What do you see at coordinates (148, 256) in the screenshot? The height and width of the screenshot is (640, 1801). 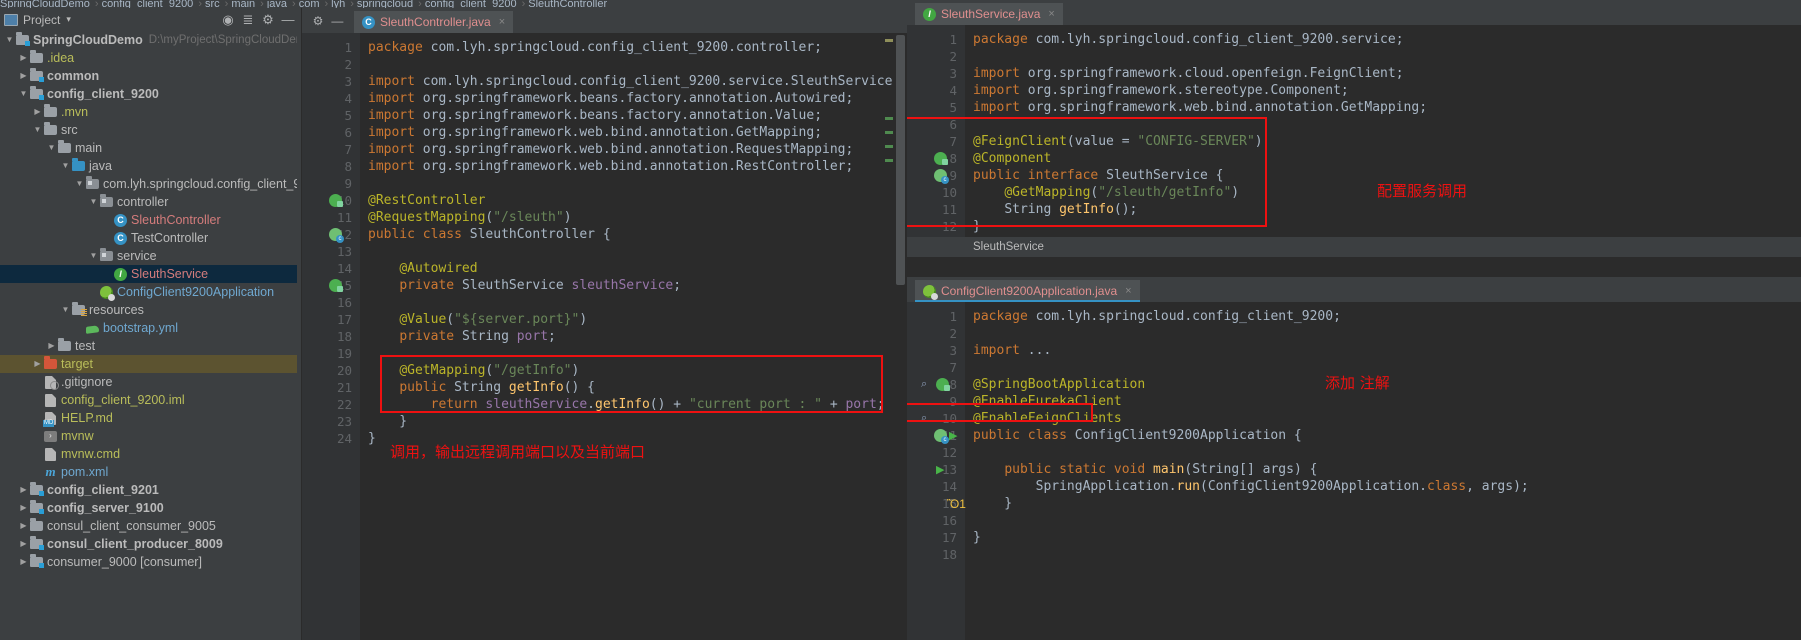 I see `tree-item: ▼ service` at bounding box center [148, 256].